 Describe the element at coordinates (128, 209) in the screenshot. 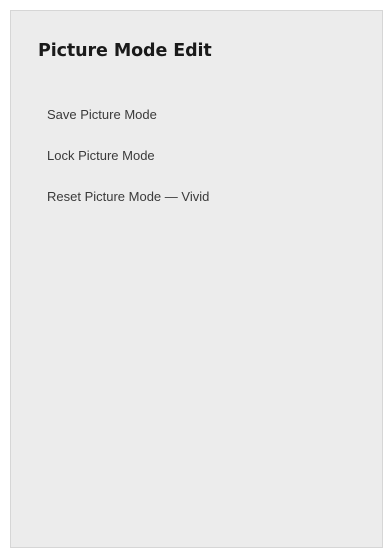

I see `reset-picture-mode-item: Reset Picture Mode — Vivid` at that location.